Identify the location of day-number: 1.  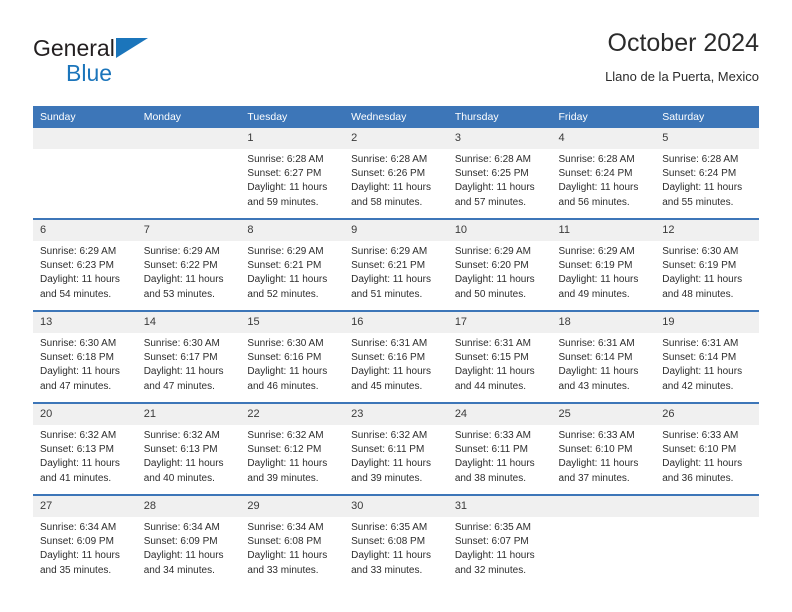
(292, 138).